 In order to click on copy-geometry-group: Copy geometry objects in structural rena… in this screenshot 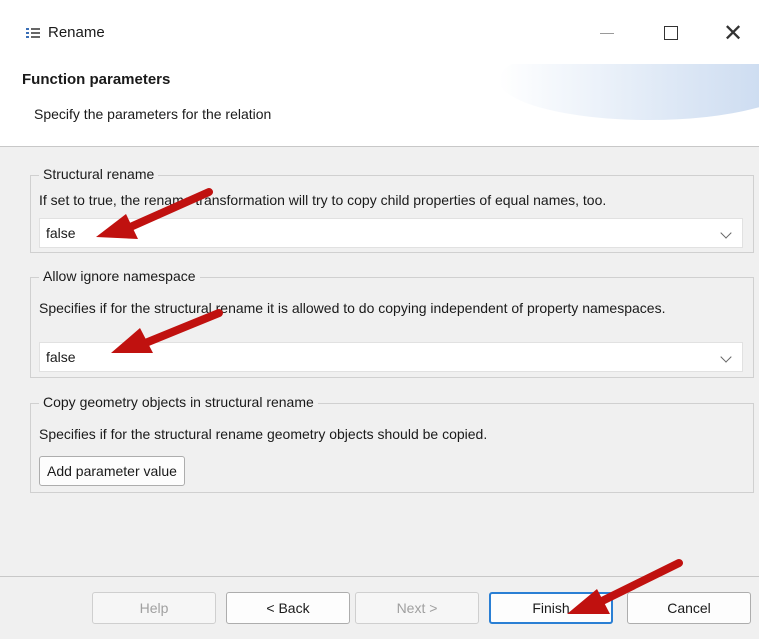, I will do `click(392, 443)`.